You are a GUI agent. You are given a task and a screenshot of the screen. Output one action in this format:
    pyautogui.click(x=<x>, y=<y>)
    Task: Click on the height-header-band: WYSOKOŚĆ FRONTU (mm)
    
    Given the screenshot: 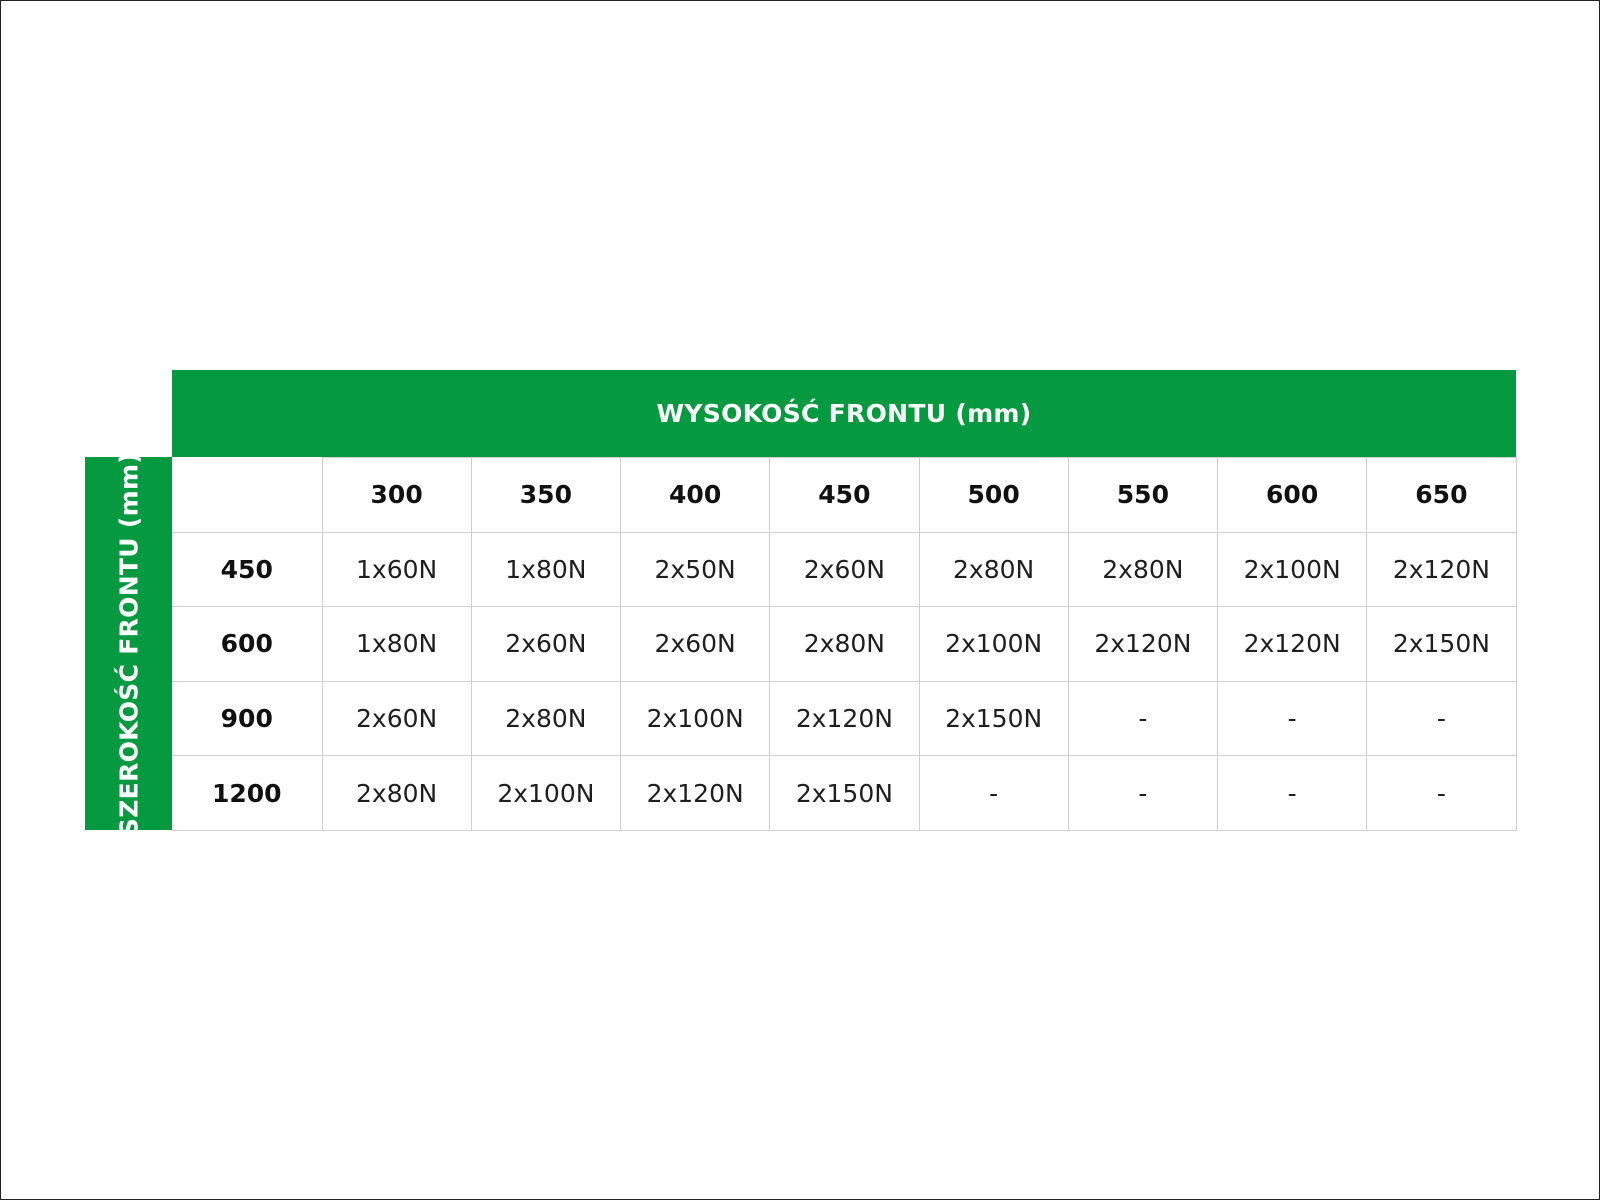 What is the action you would take?
    pyautogui.click(x=844, y=413)
    